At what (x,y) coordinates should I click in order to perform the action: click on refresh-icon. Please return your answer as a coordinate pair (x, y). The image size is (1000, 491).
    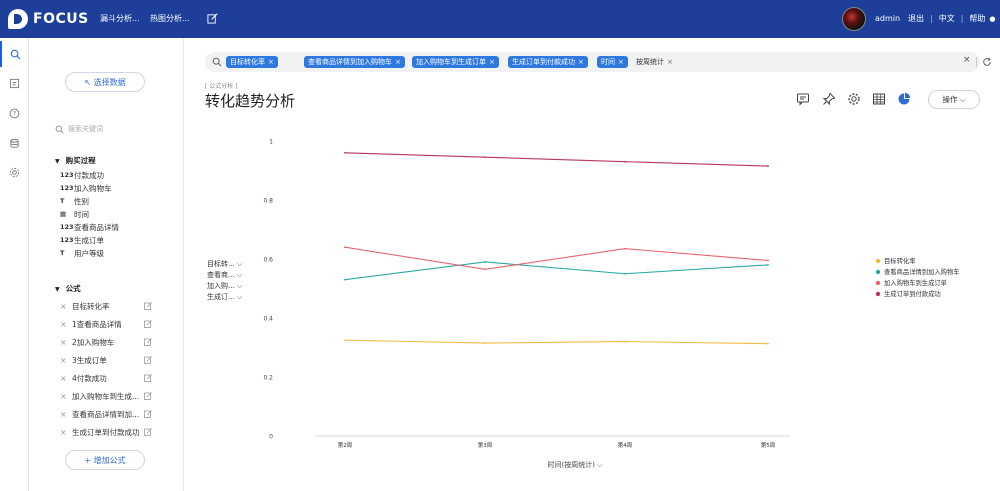
    Looking at the image, I should click on (987, 62).